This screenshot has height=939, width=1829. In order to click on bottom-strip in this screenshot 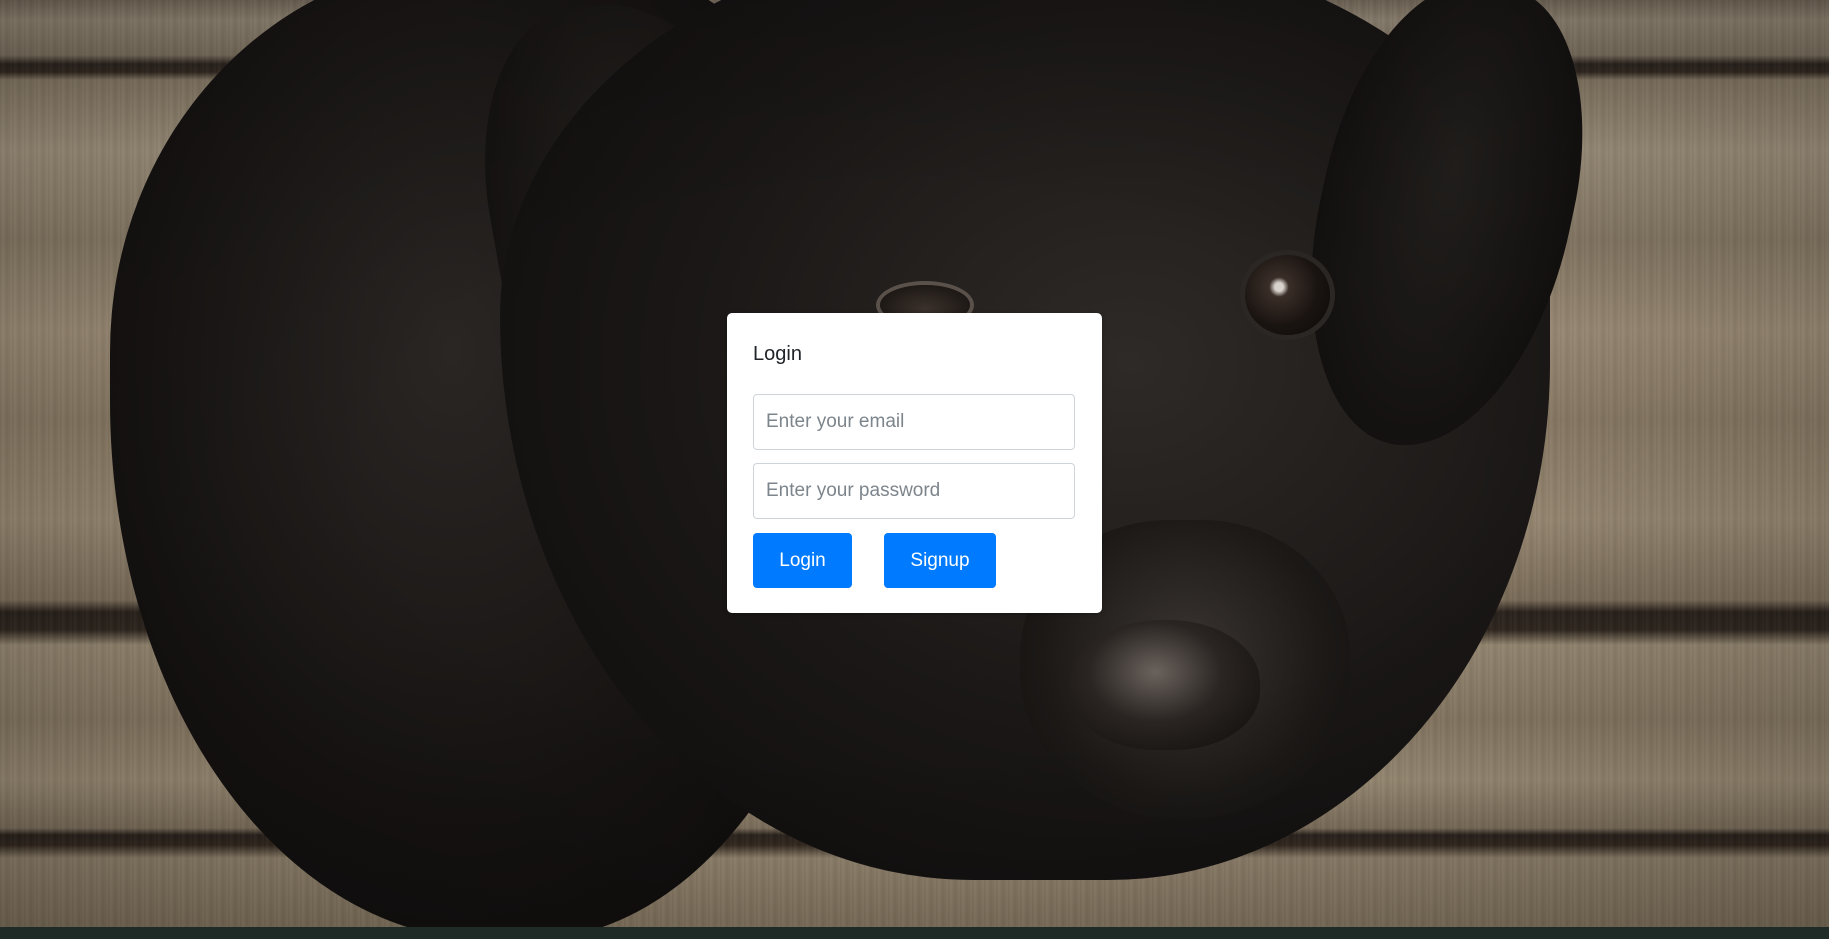, I will do `click(914, 933)`.